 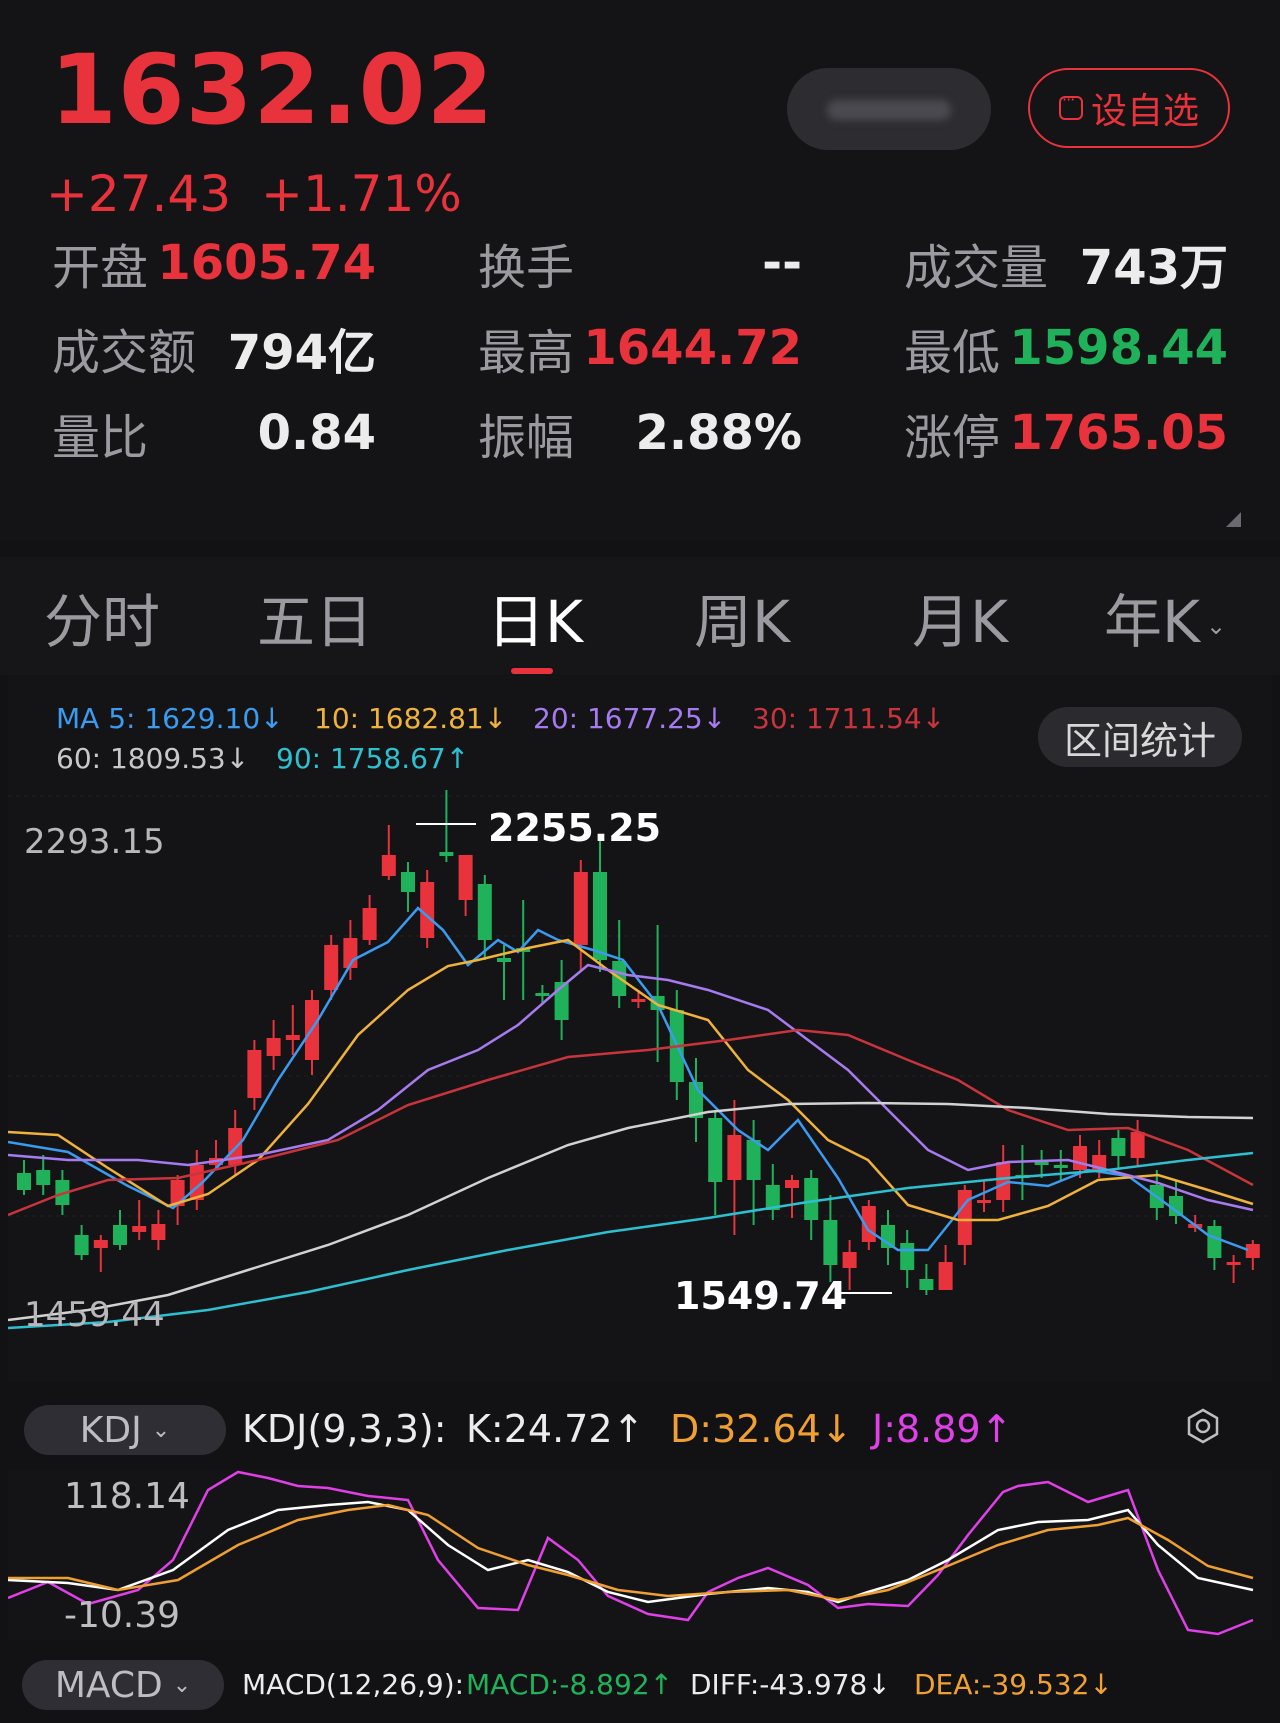 I want to click on tab-daily-k: 日K, so click(x=535, y=617).